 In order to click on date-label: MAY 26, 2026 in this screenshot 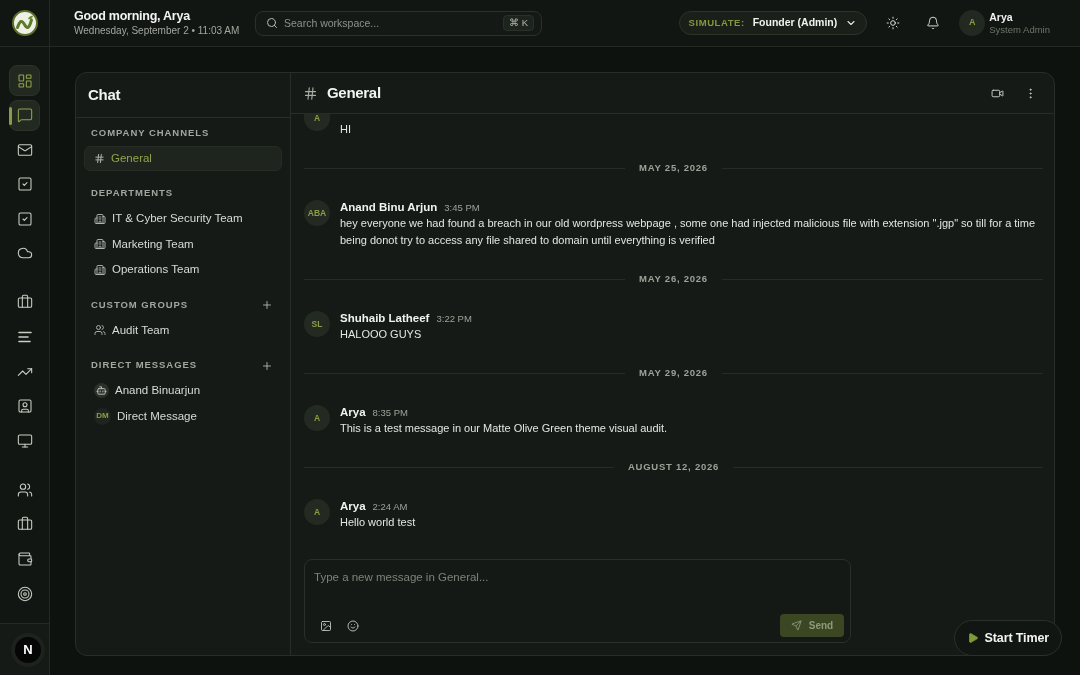, I will do `click(673, 278)`.